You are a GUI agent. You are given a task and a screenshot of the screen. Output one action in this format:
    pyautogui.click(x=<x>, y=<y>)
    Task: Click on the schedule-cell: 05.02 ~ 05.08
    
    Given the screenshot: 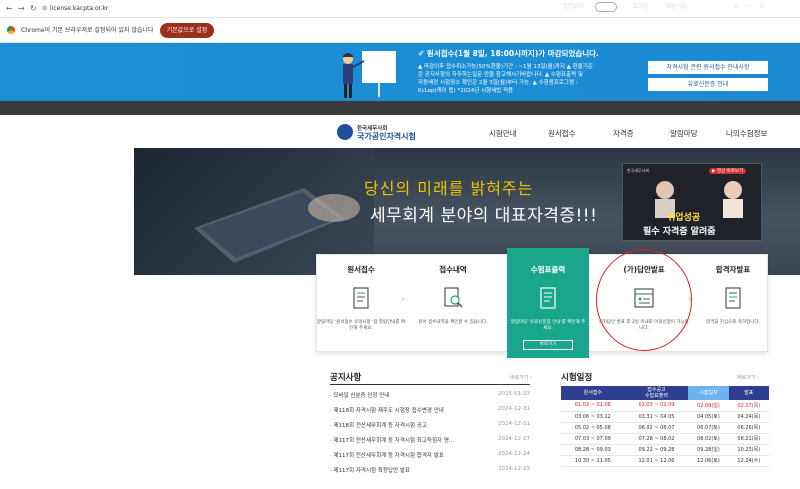 What is the action you would take?
    pyautogui.click(x=593, y=428)
    